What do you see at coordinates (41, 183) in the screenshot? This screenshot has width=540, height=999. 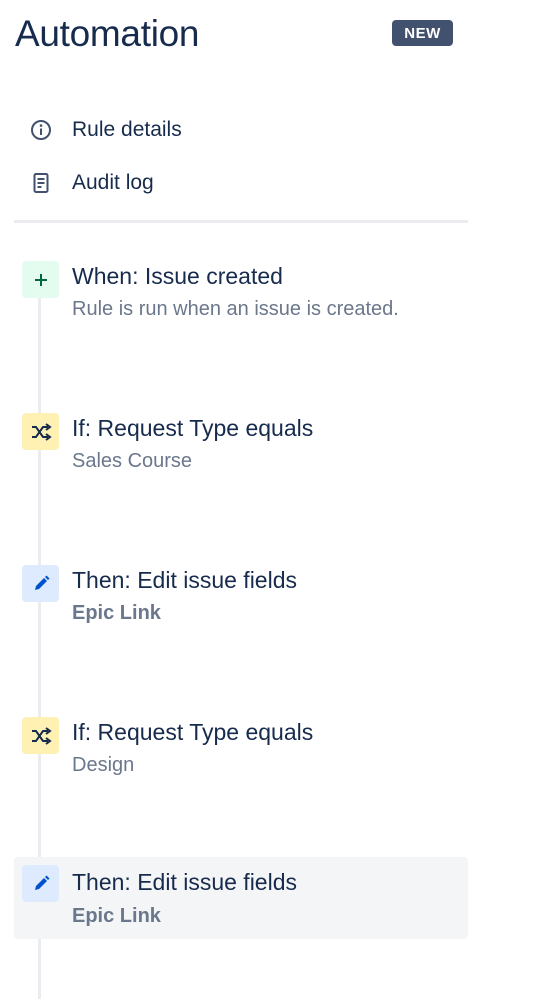 I see `document-icon` at bounding box center [41, 183].